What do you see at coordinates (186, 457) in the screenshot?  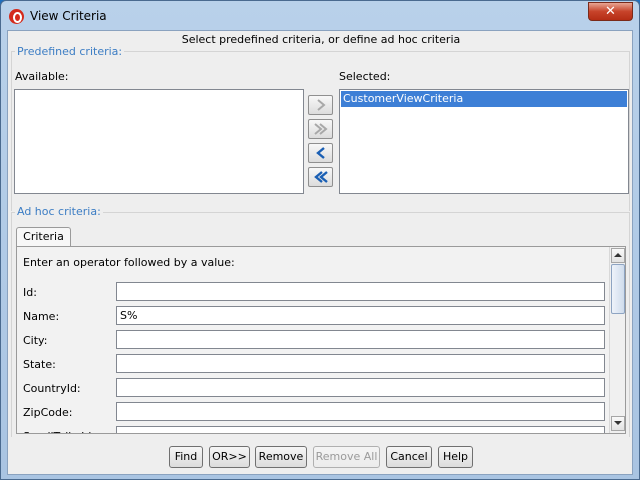 I see `find-button: Find` at bounding box center [186, 457].